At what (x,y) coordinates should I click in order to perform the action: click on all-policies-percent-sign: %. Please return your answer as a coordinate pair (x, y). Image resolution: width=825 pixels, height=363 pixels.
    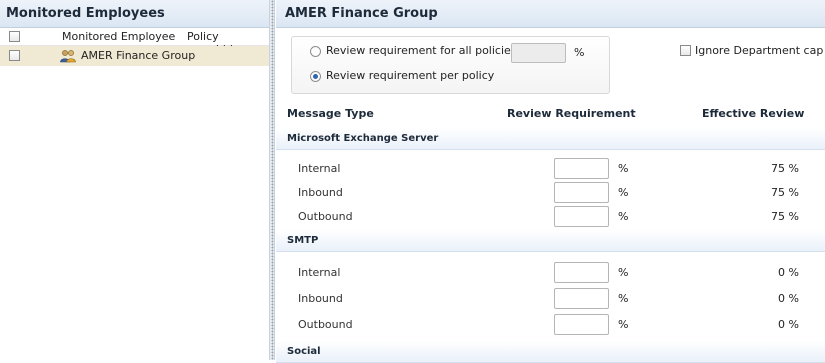
    Looking at the image, I should click on (579, 52).